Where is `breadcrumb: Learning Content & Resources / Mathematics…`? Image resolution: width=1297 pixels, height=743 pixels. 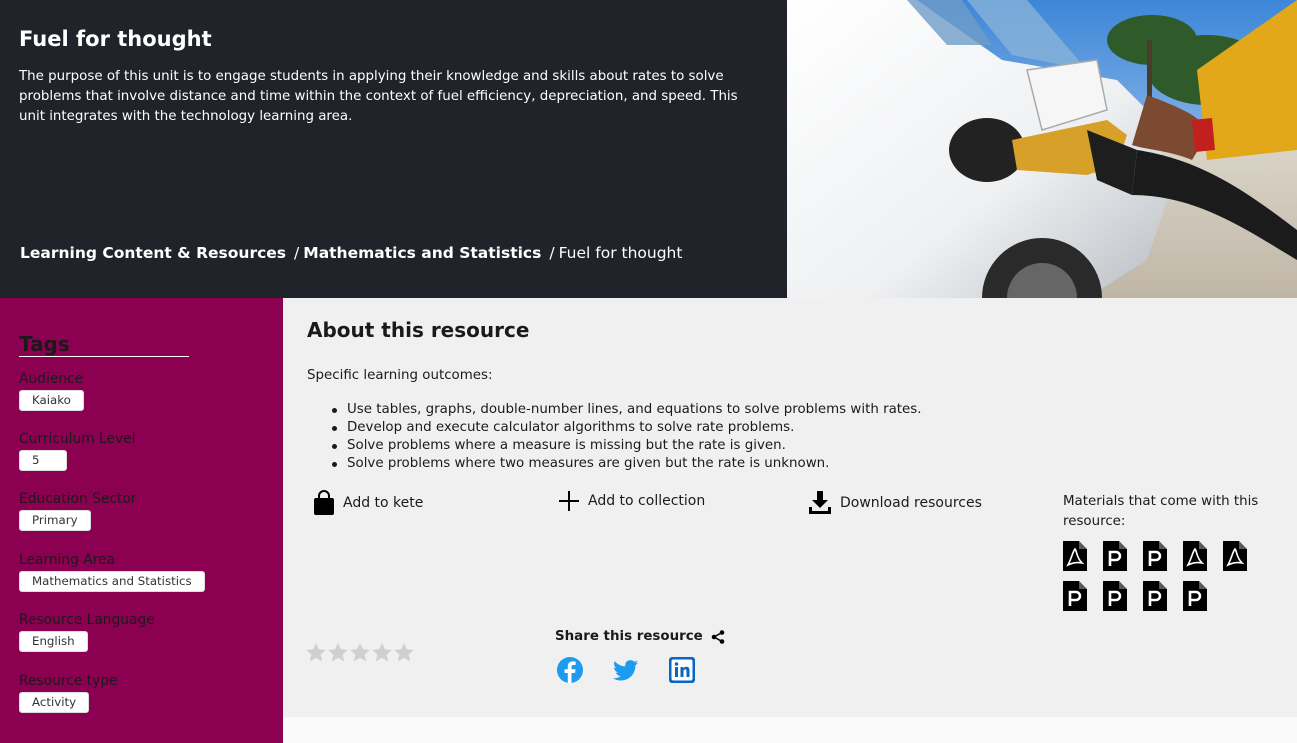
breadcrumb: Learning Content & Resources / Mathematics… is located at coordinates (351, 253).